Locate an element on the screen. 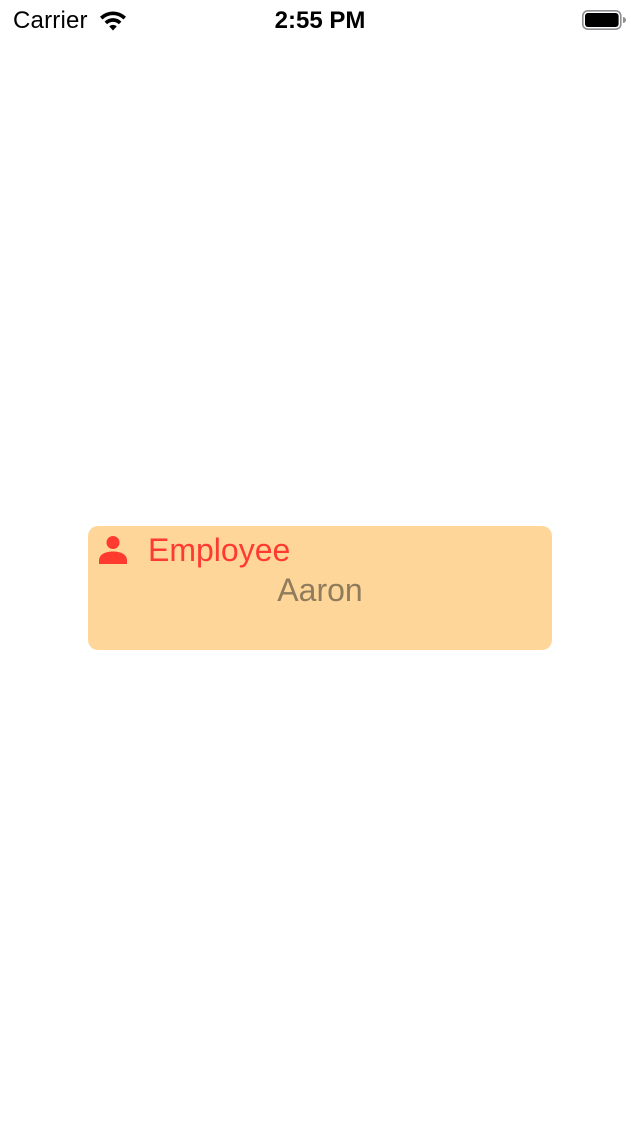  battery-icon is located at coordinates (604, 20).